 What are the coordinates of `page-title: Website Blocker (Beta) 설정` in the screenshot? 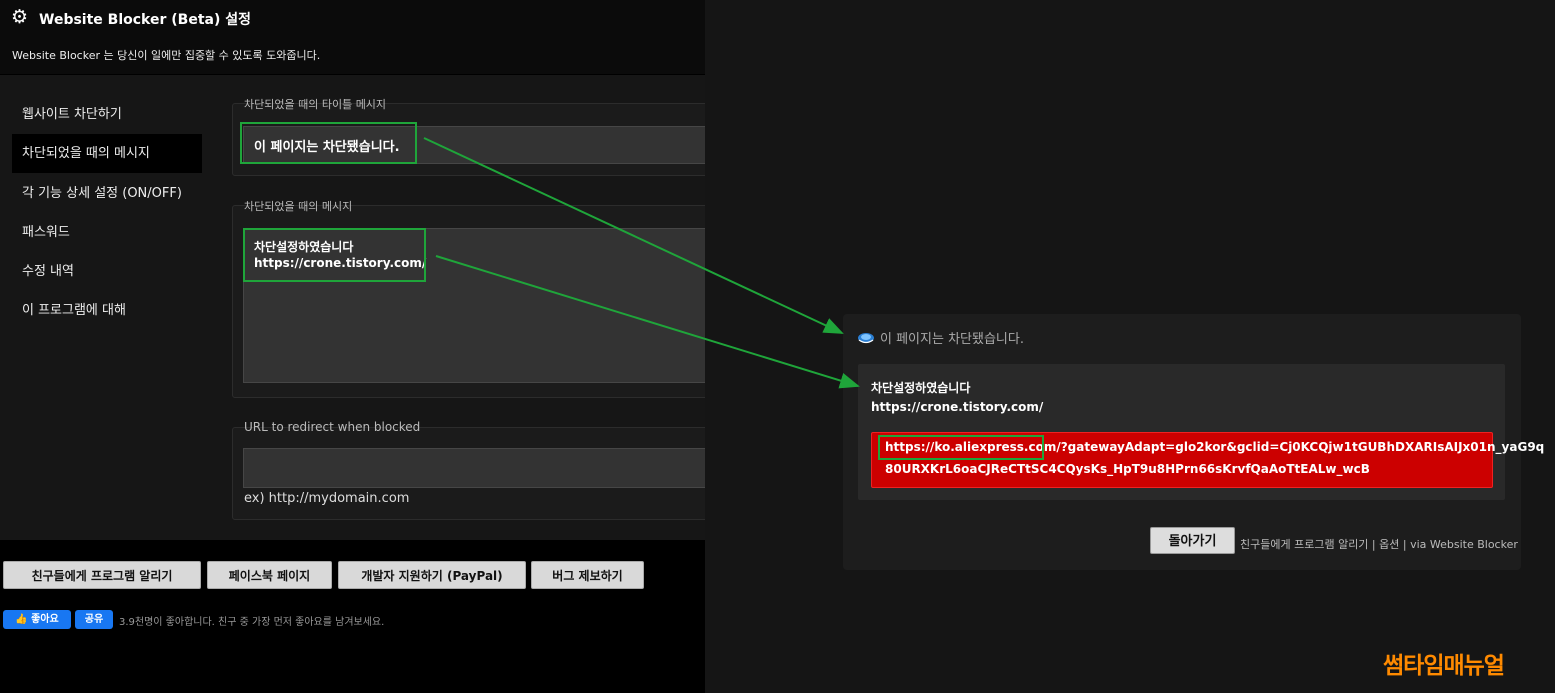 It's located at (145, 20).